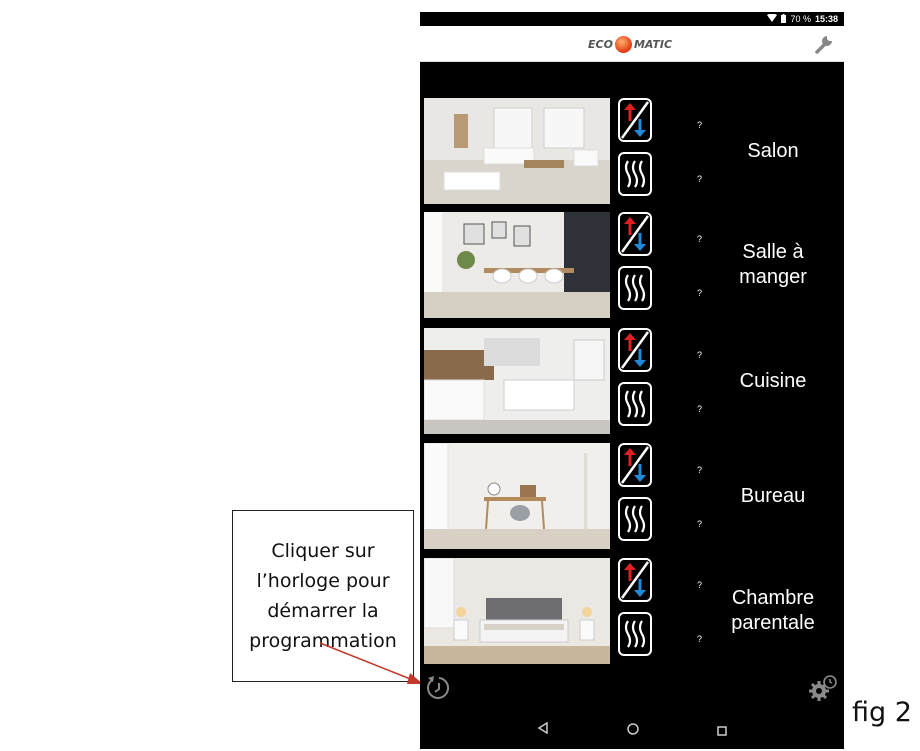 This screenshot has height=751, width=920. I want to click on logo-text-left: ECO, so click(600, 44).